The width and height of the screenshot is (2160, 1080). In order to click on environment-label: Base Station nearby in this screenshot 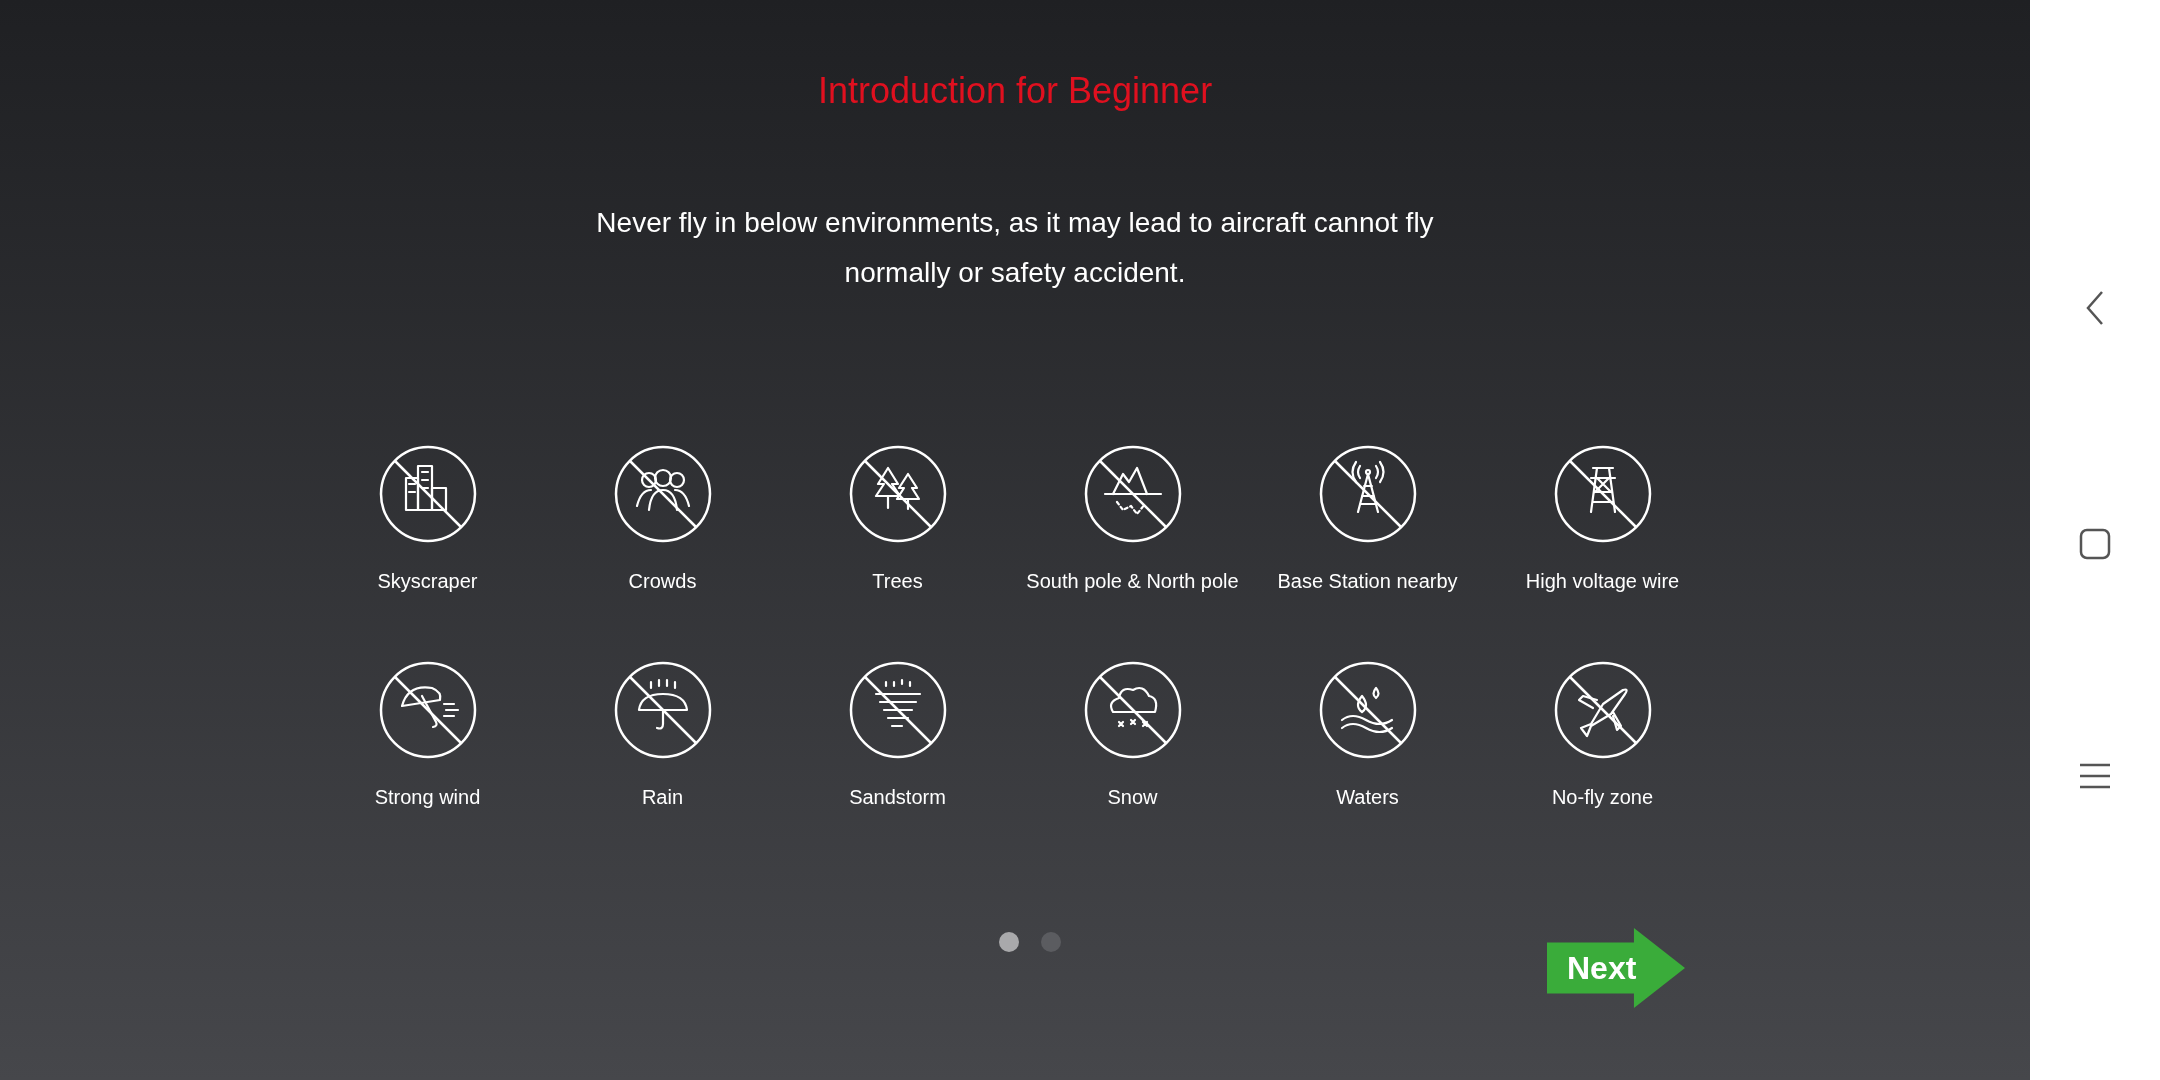, I will do `click(1367, 581)`.